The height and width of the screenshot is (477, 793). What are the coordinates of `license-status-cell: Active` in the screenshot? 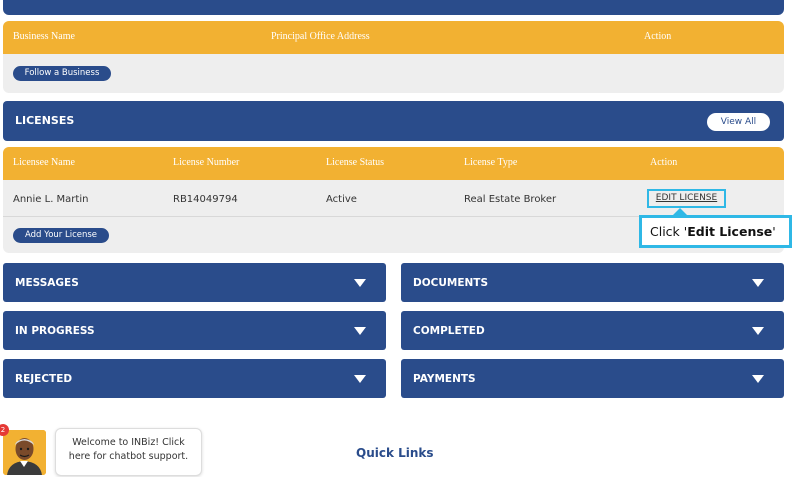 It's located at (341, 199).